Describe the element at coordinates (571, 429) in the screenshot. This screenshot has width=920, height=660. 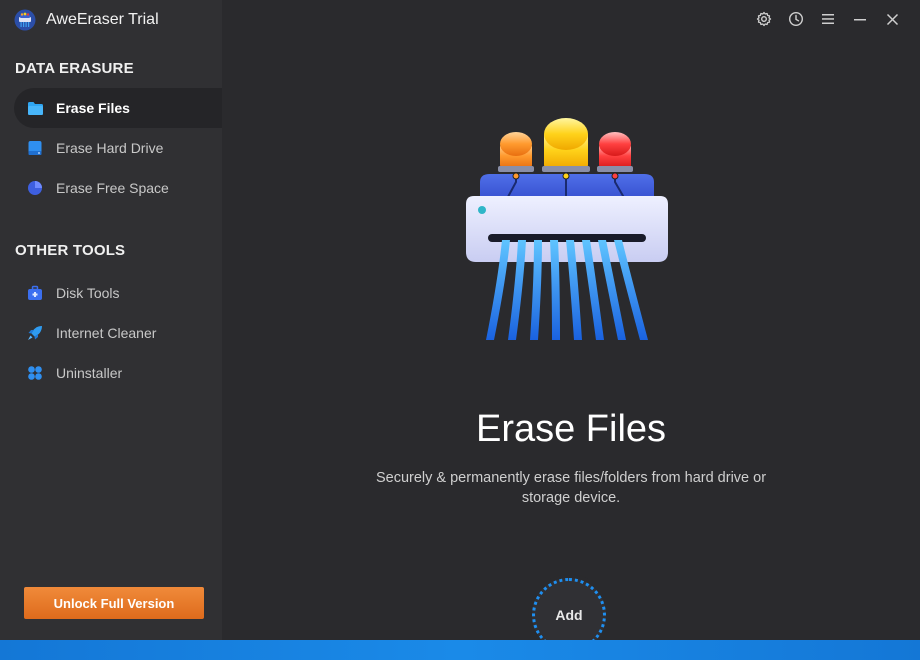
I see `page-title: Erase Files` at that location.